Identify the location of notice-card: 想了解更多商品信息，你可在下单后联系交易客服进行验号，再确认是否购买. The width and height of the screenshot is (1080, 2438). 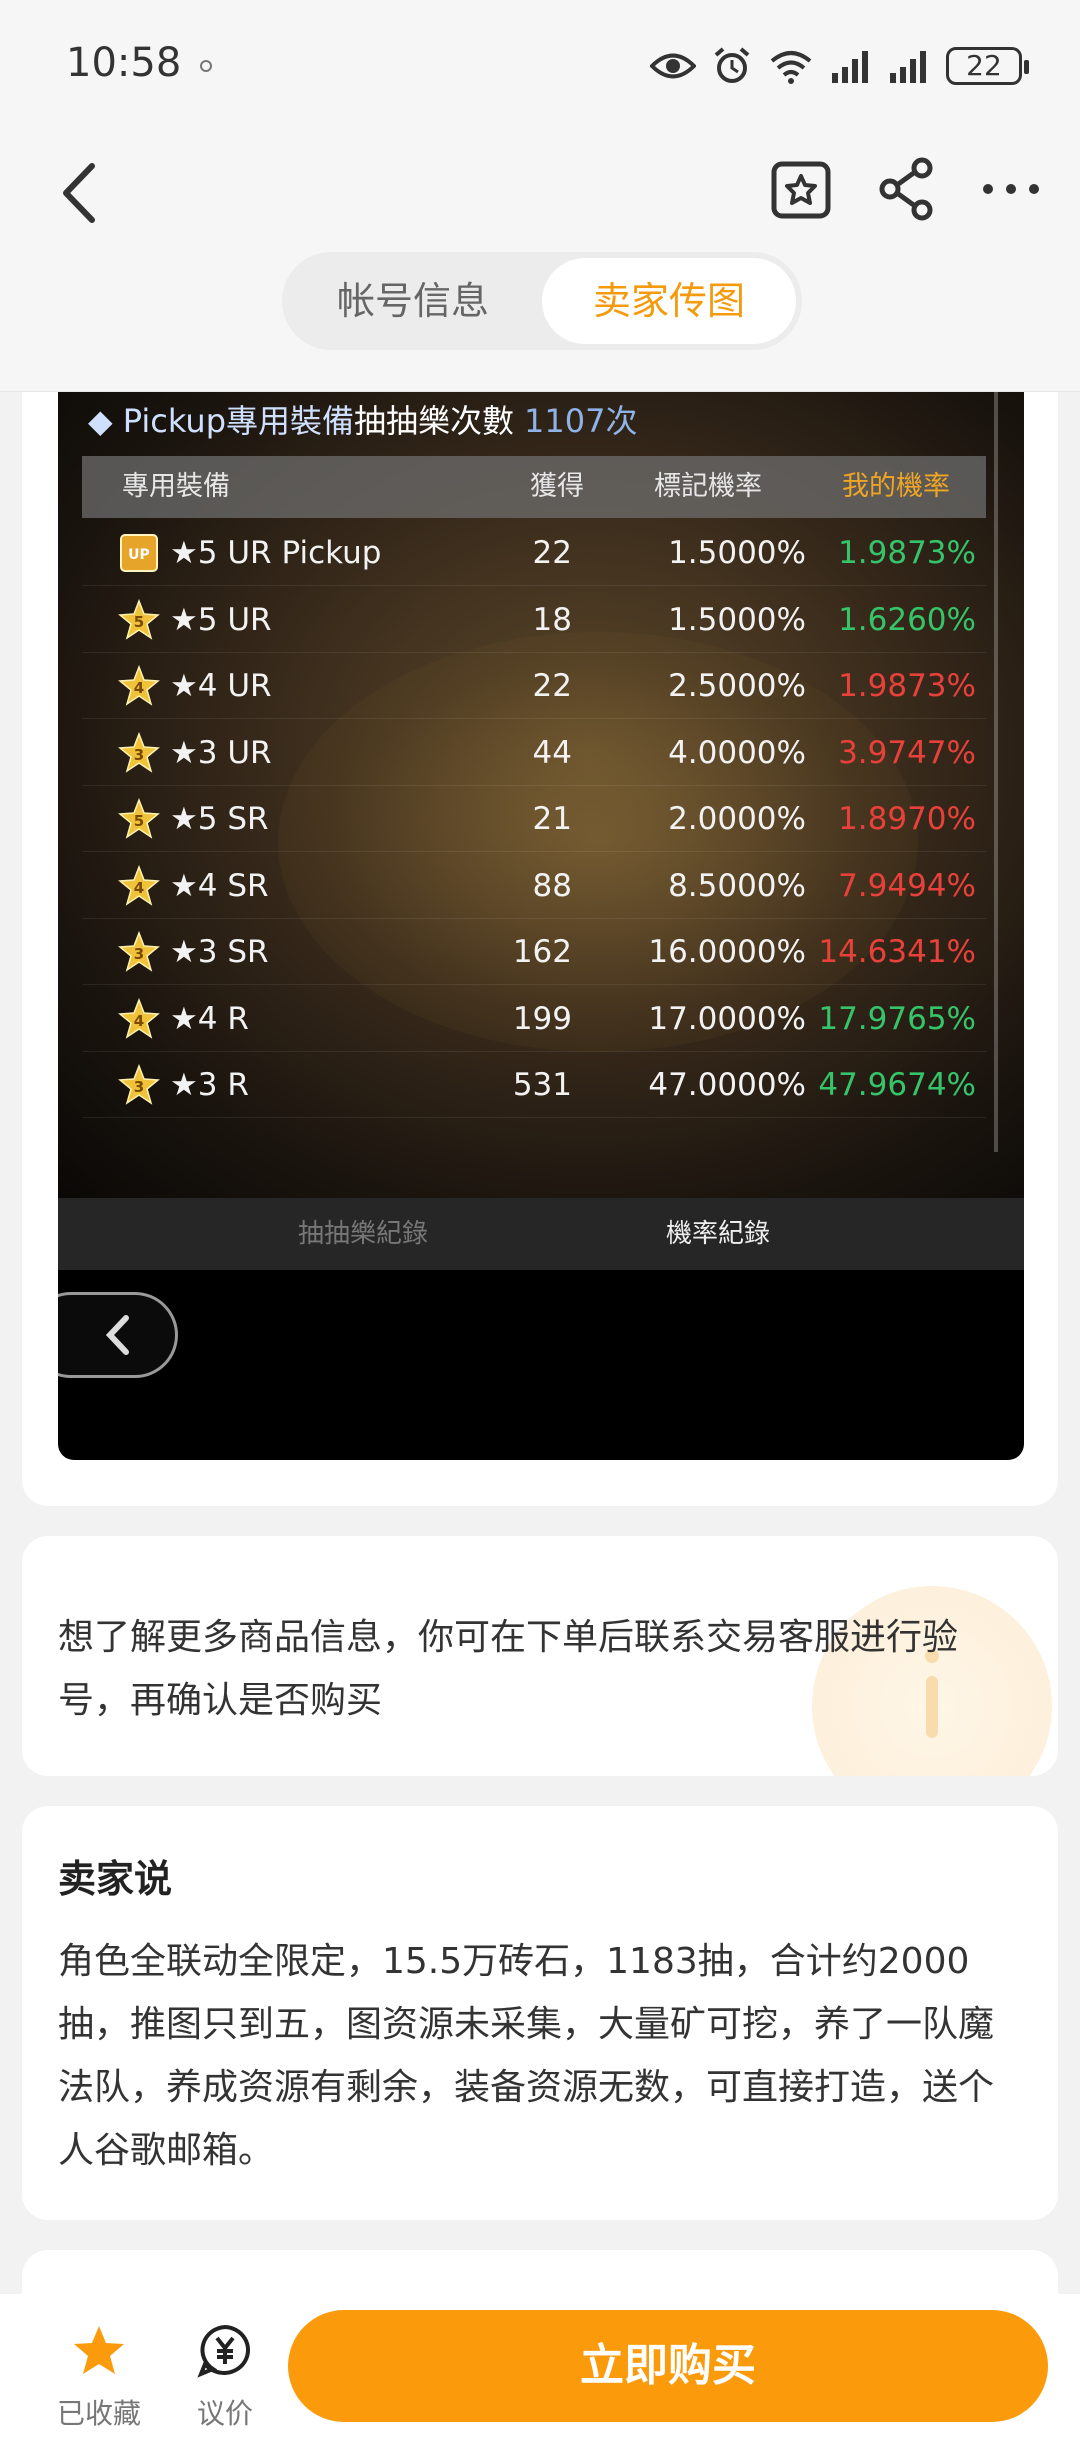
(540, 1656).